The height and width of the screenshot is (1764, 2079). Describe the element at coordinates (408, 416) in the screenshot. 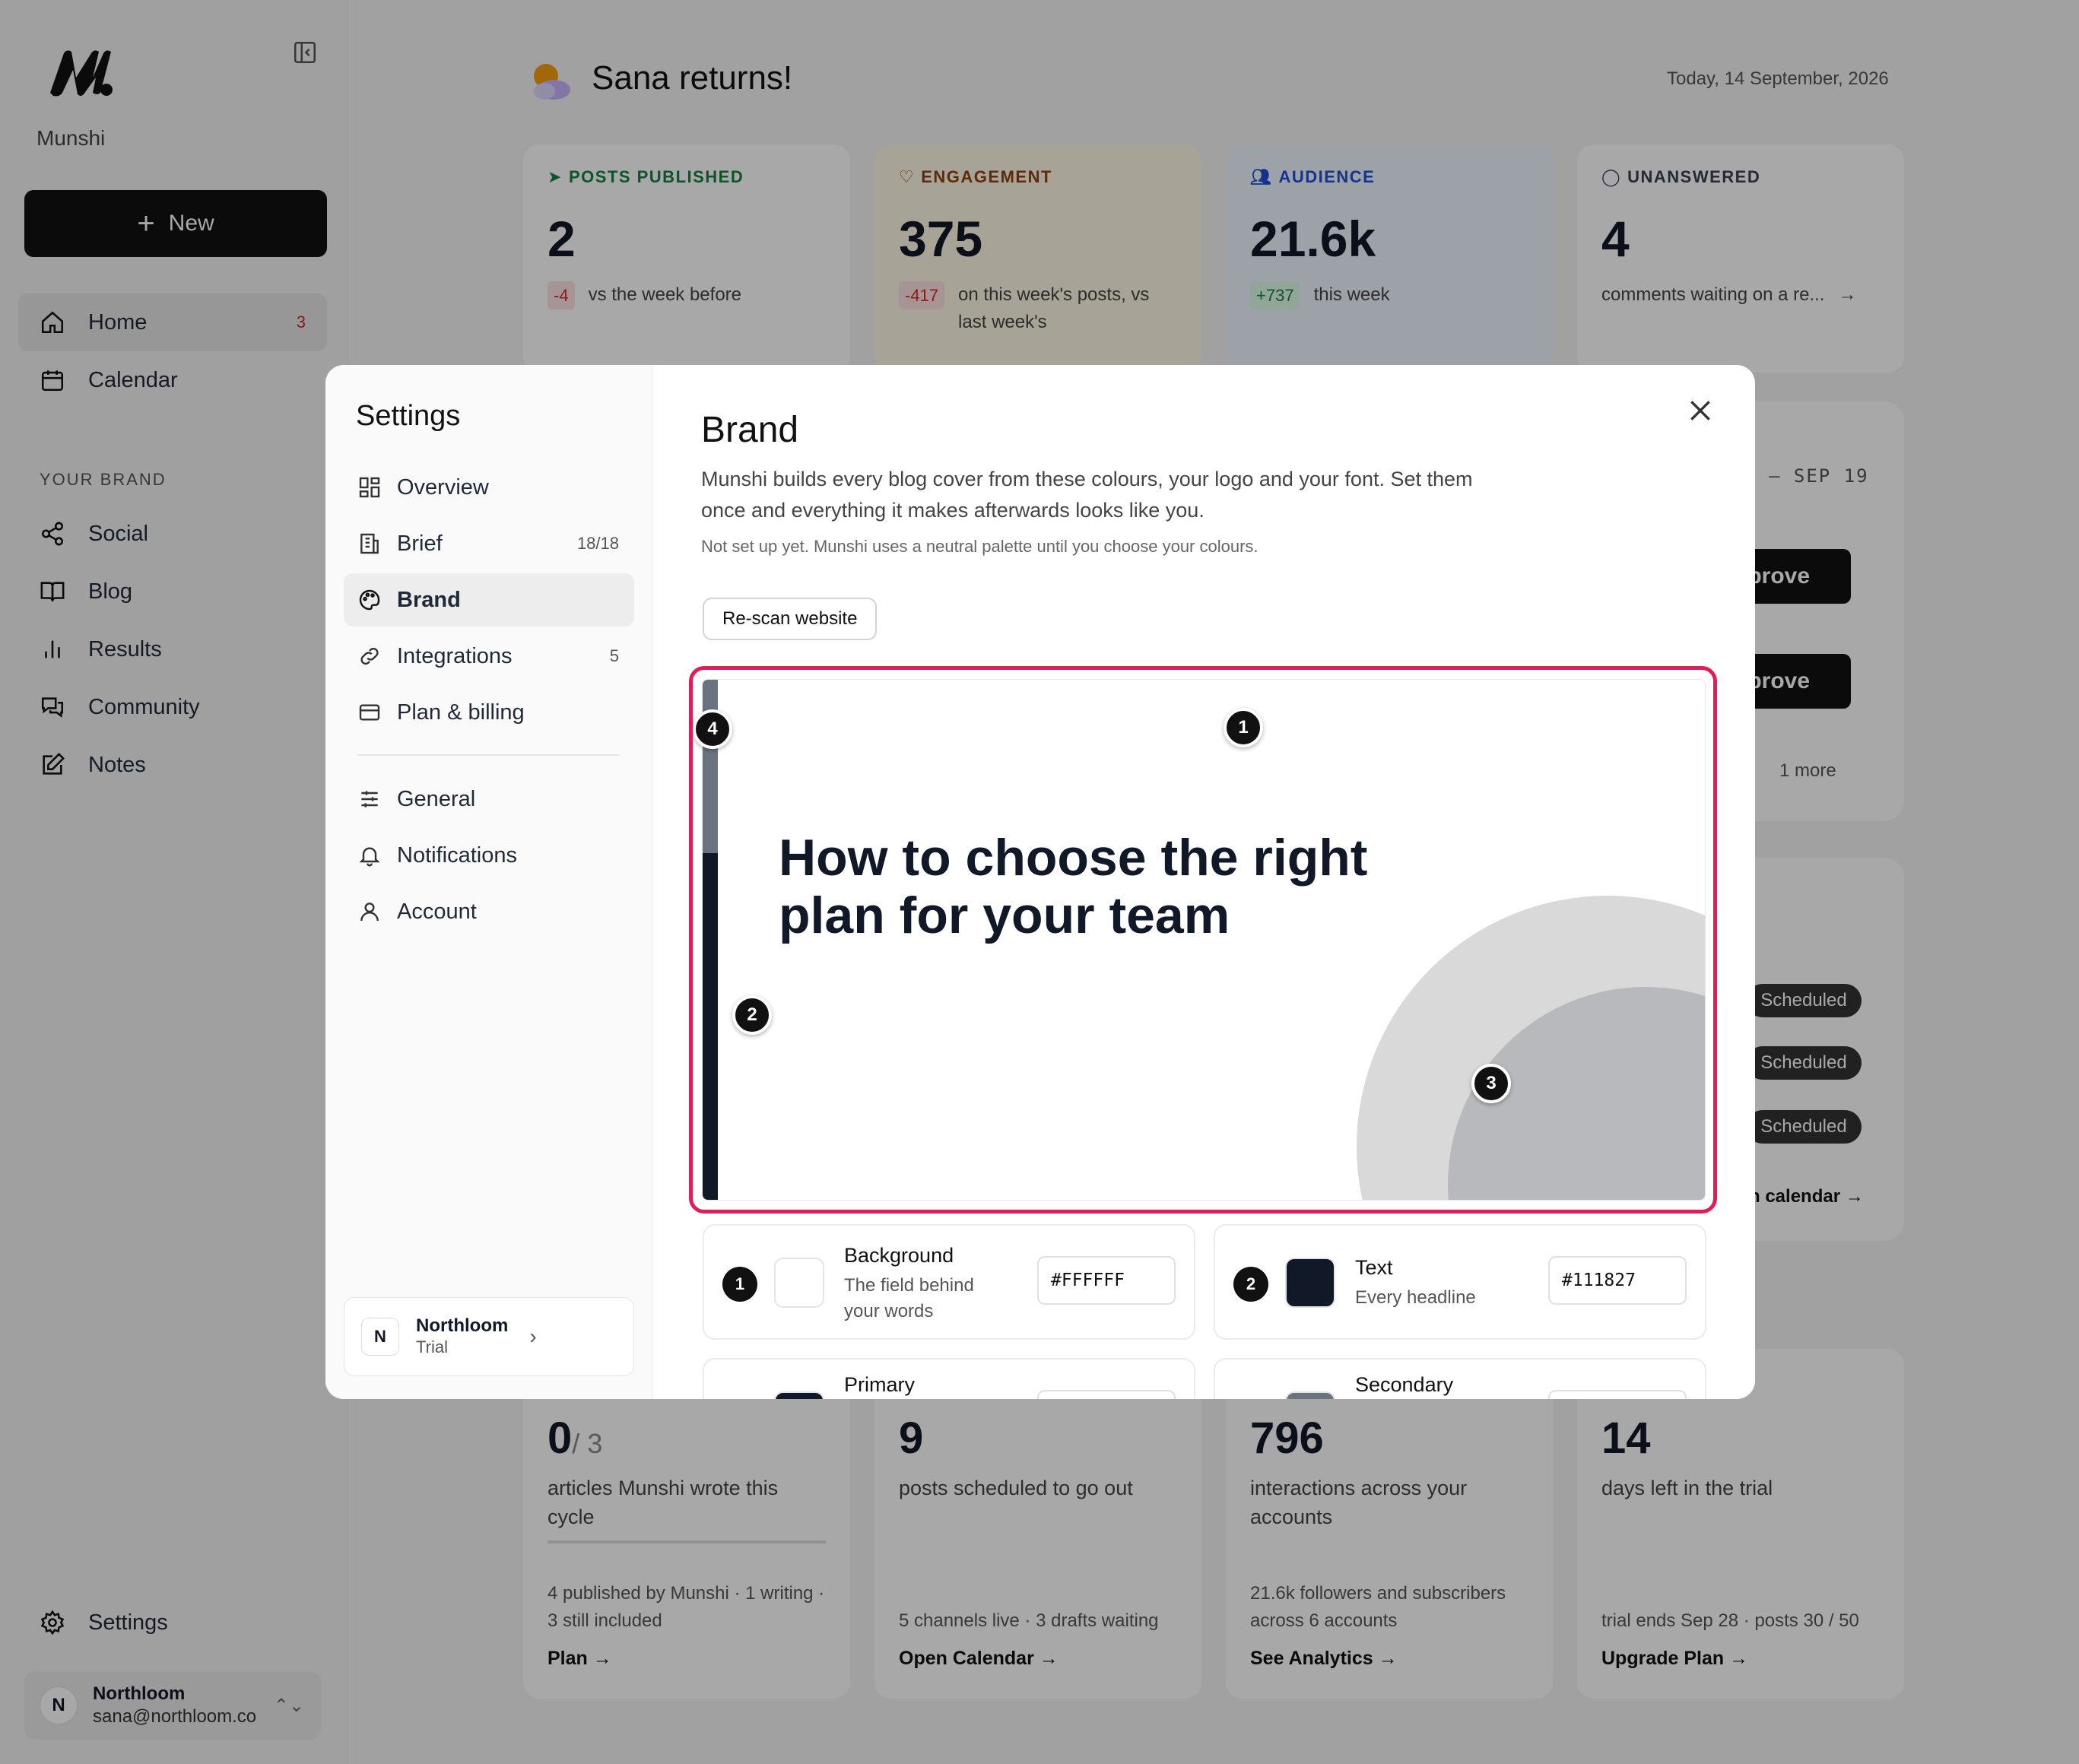

I see `settings-title: Settings` at that location.